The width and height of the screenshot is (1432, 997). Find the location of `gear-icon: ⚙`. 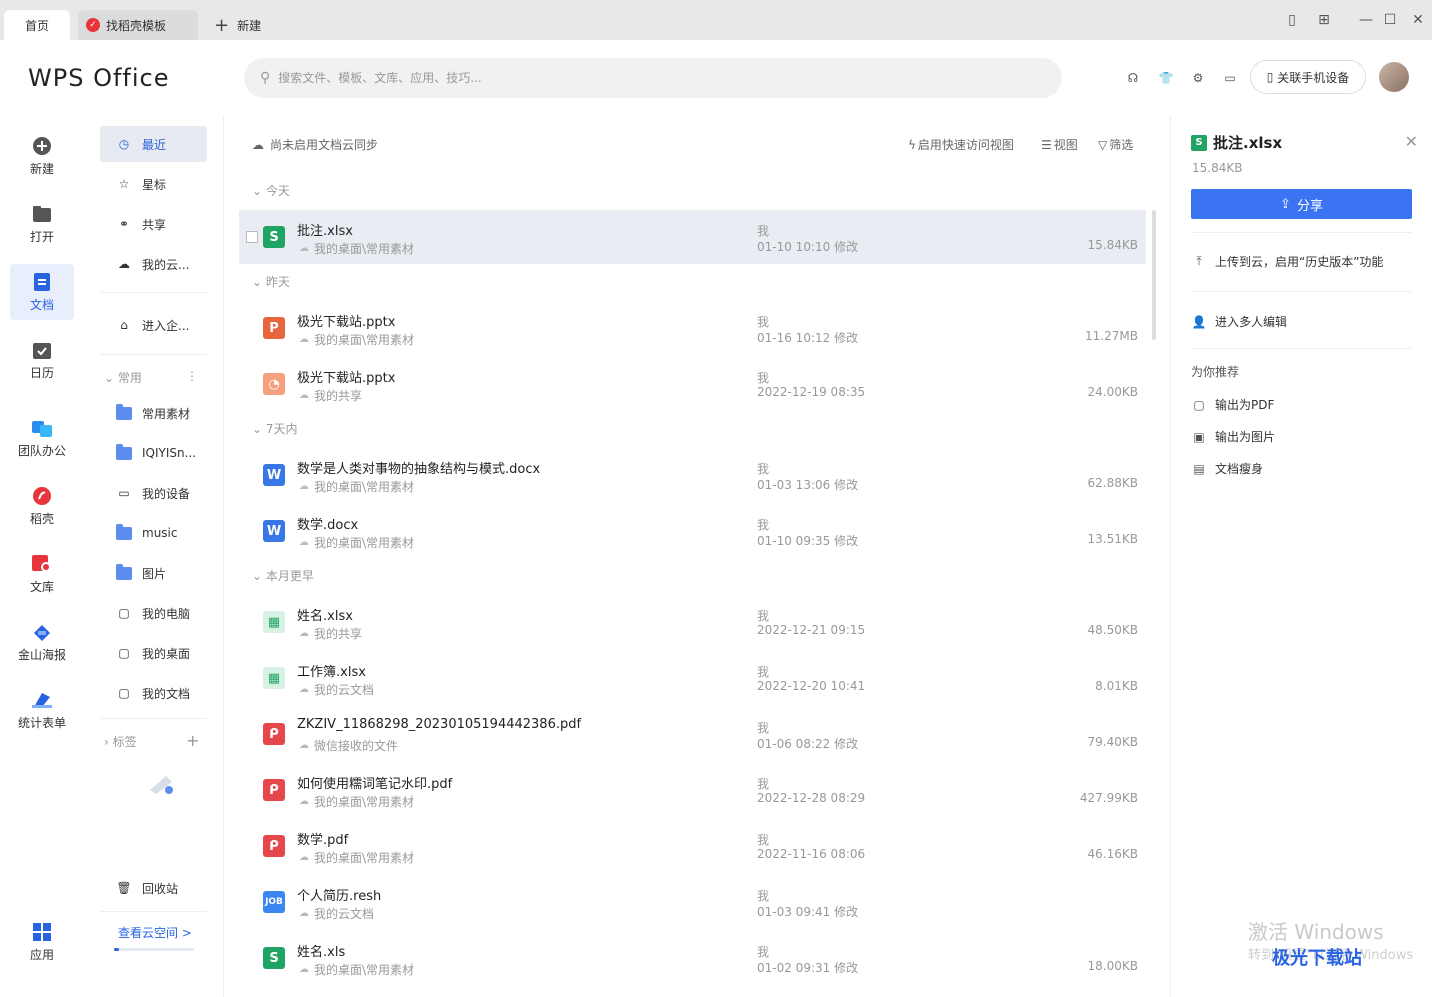

gear-icon: ⚙ is located at coordinates (1198, 78).